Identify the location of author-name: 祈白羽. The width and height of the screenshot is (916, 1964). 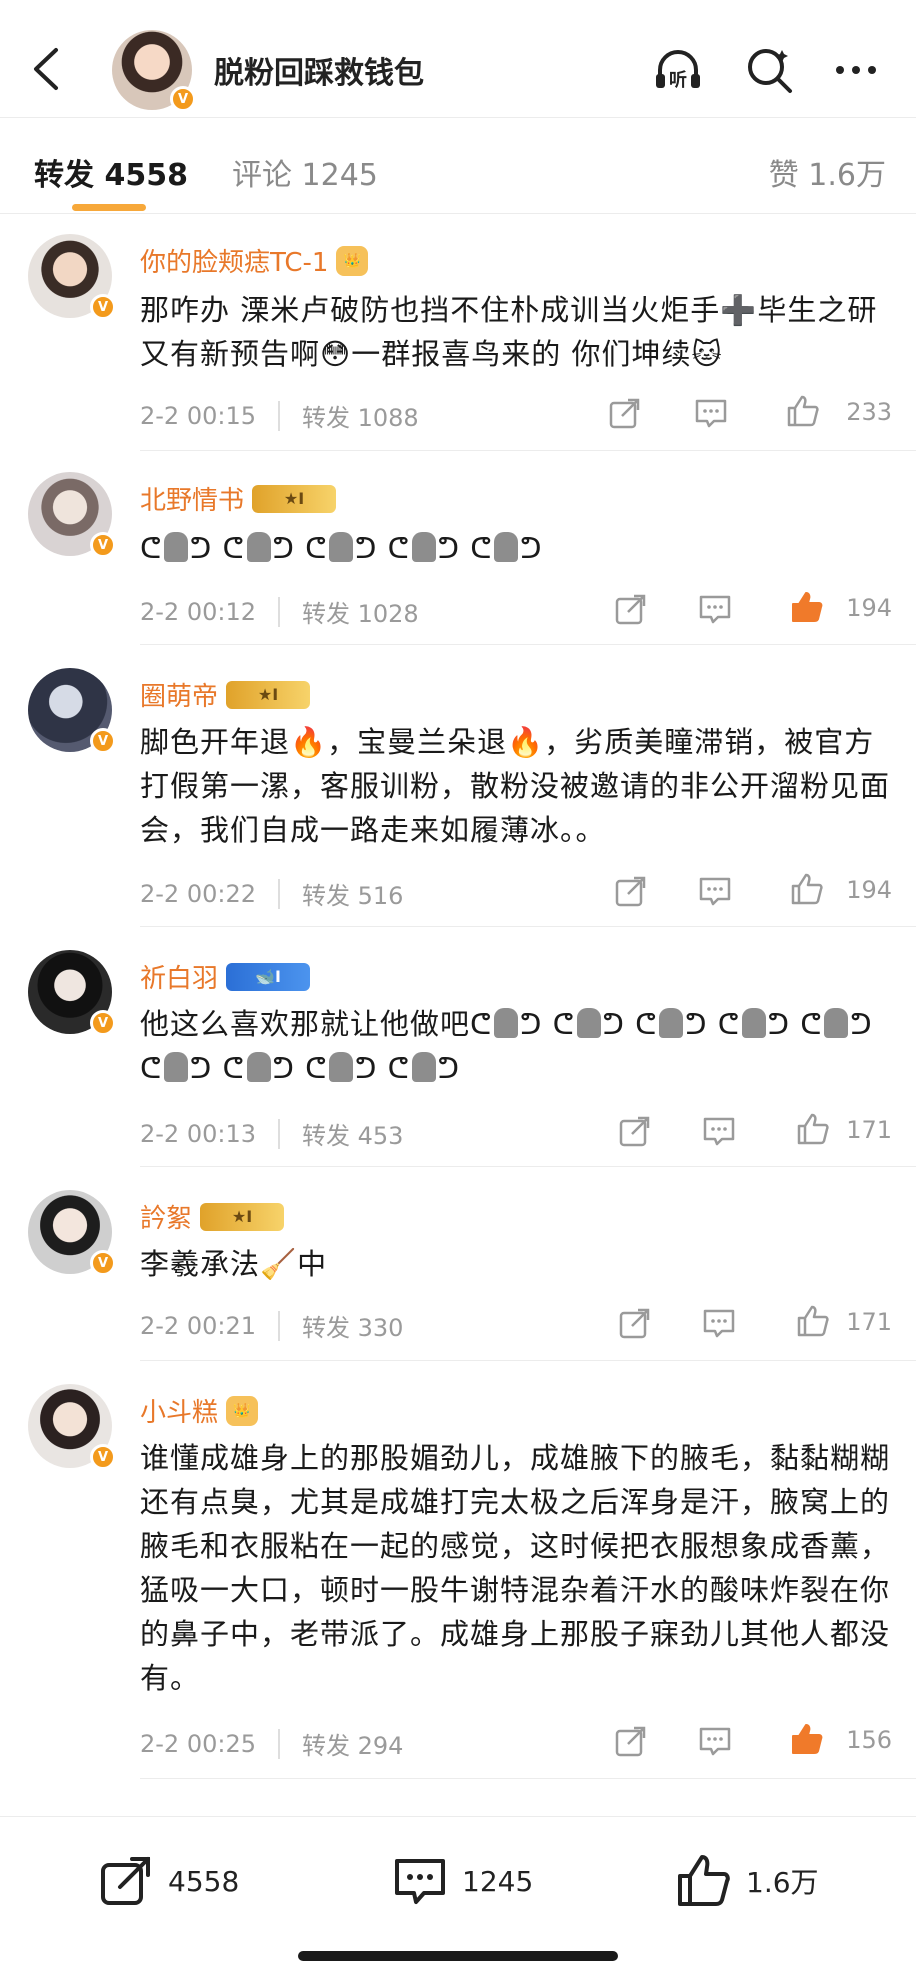
(179, 979).